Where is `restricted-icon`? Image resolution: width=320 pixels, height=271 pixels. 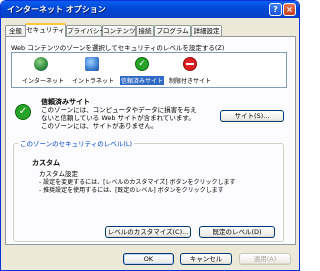
restricted-icon is located at coordinates (190, 64).